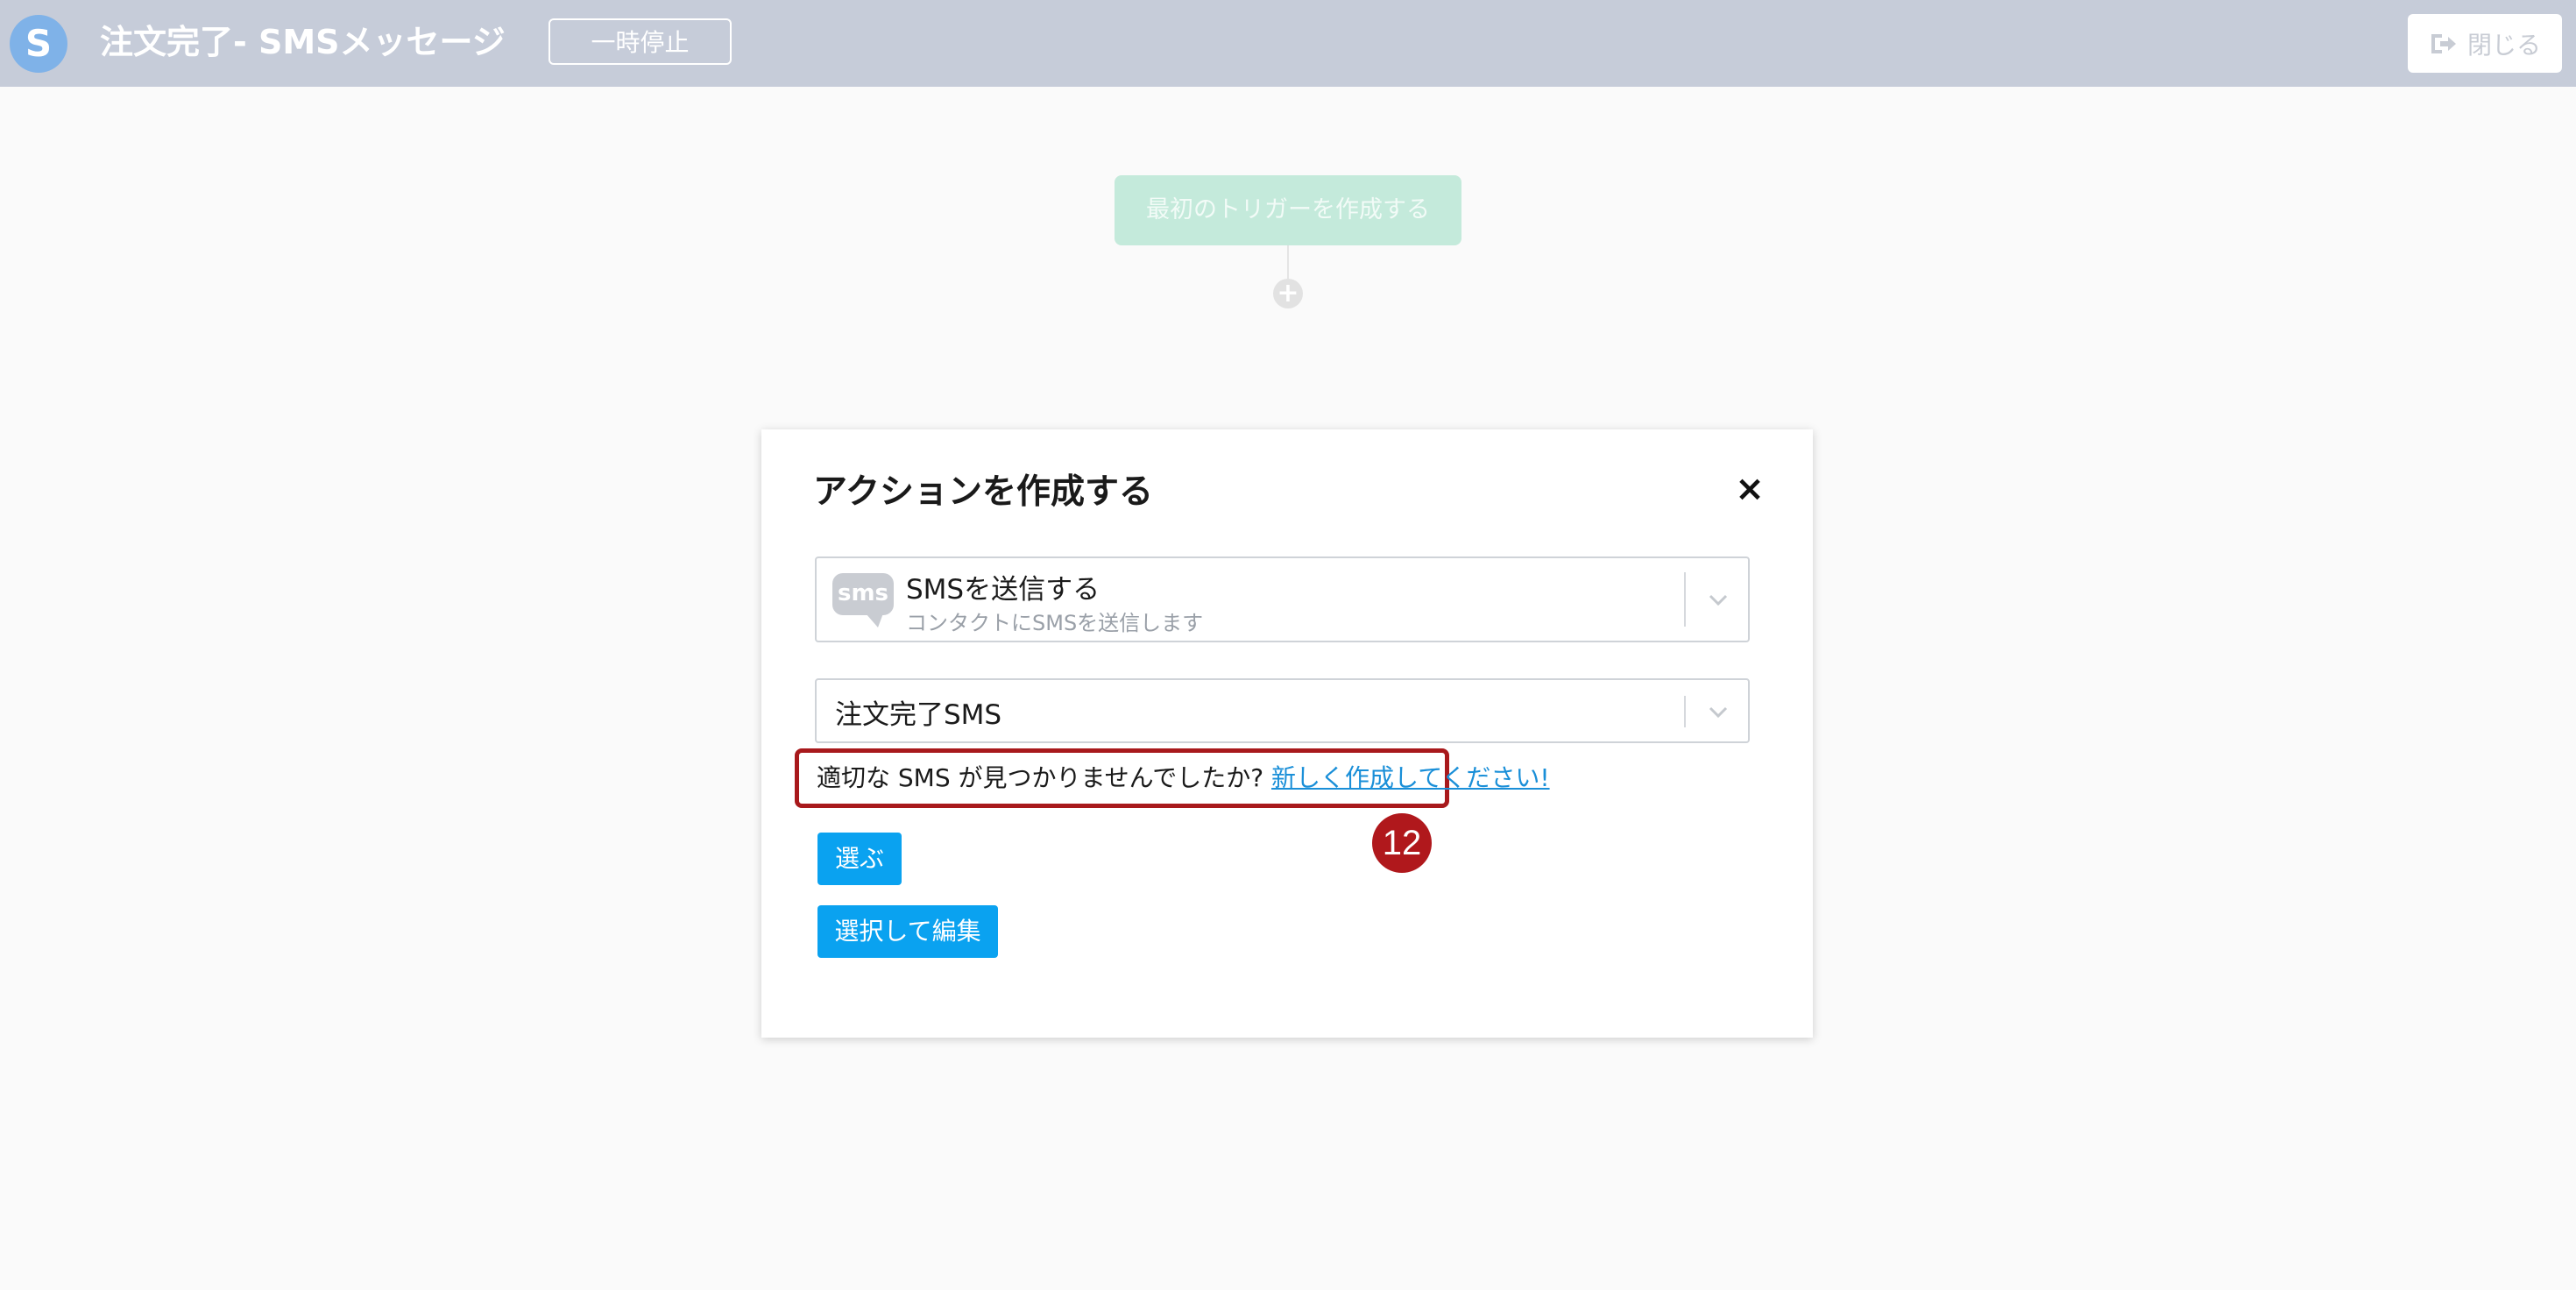  I want to click on add-step-icon: +, so click(1288, 293).